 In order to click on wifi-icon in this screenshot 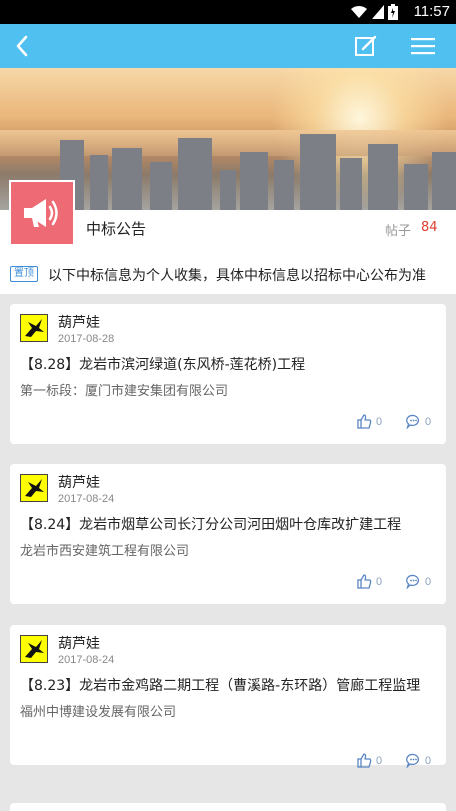, I will do `click(359, 11)`.